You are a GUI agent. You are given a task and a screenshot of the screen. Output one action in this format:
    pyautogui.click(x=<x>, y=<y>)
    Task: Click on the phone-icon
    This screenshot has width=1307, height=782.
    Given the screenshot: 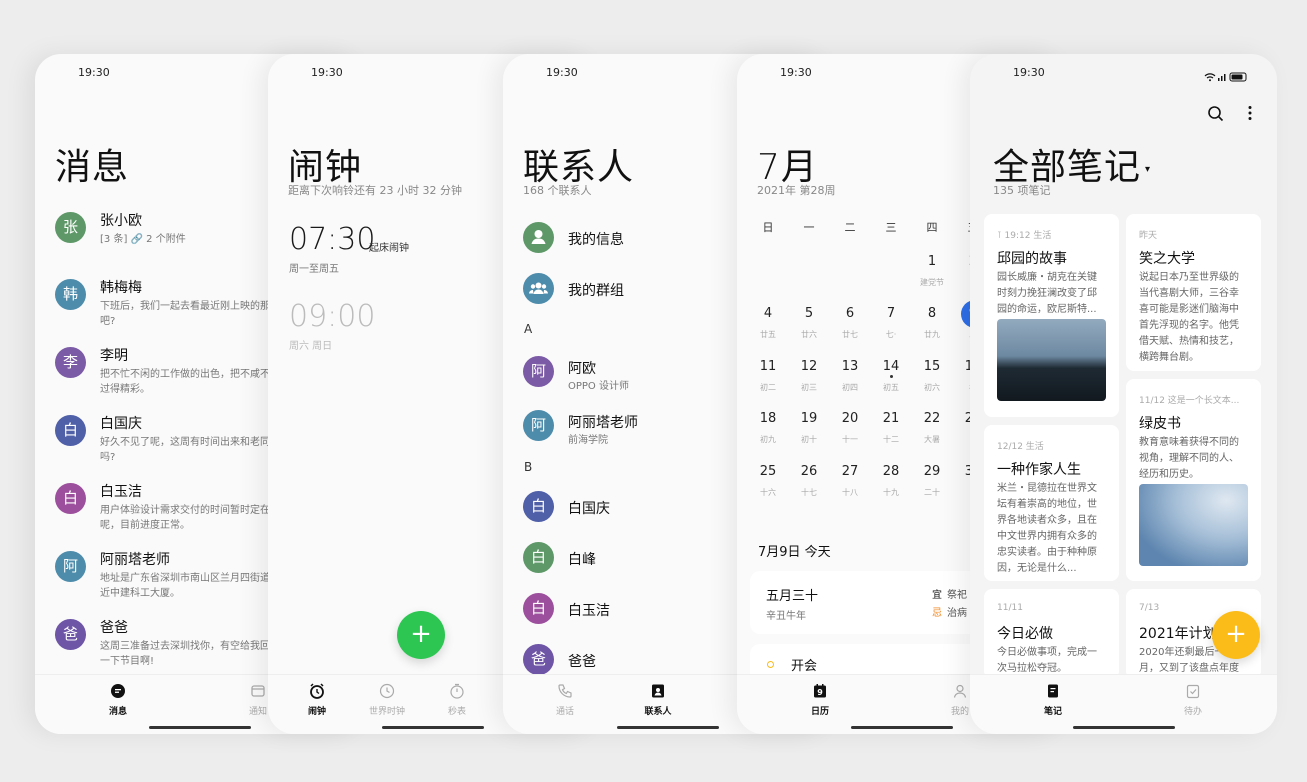 What is the action you would take?
    pyautogui.click(x=565, y=692)
    